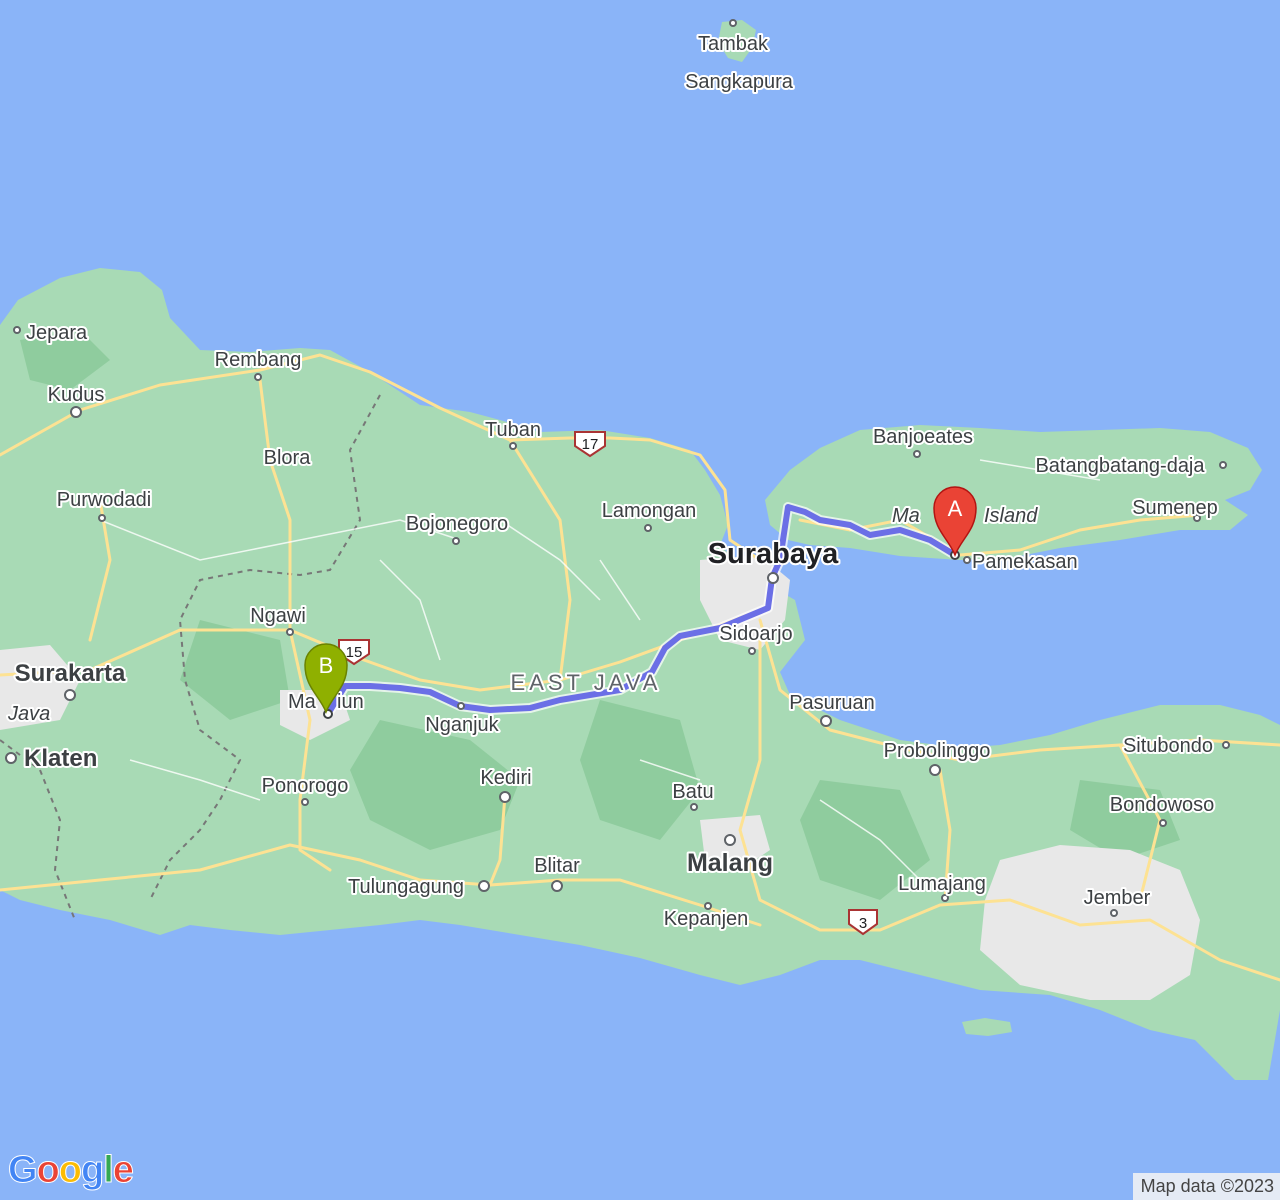  What do you see at coordinates (457, 524) in the screenshot?
I see `label-bojonegoro: Bojonegoro` at bounding box center [457, 524].